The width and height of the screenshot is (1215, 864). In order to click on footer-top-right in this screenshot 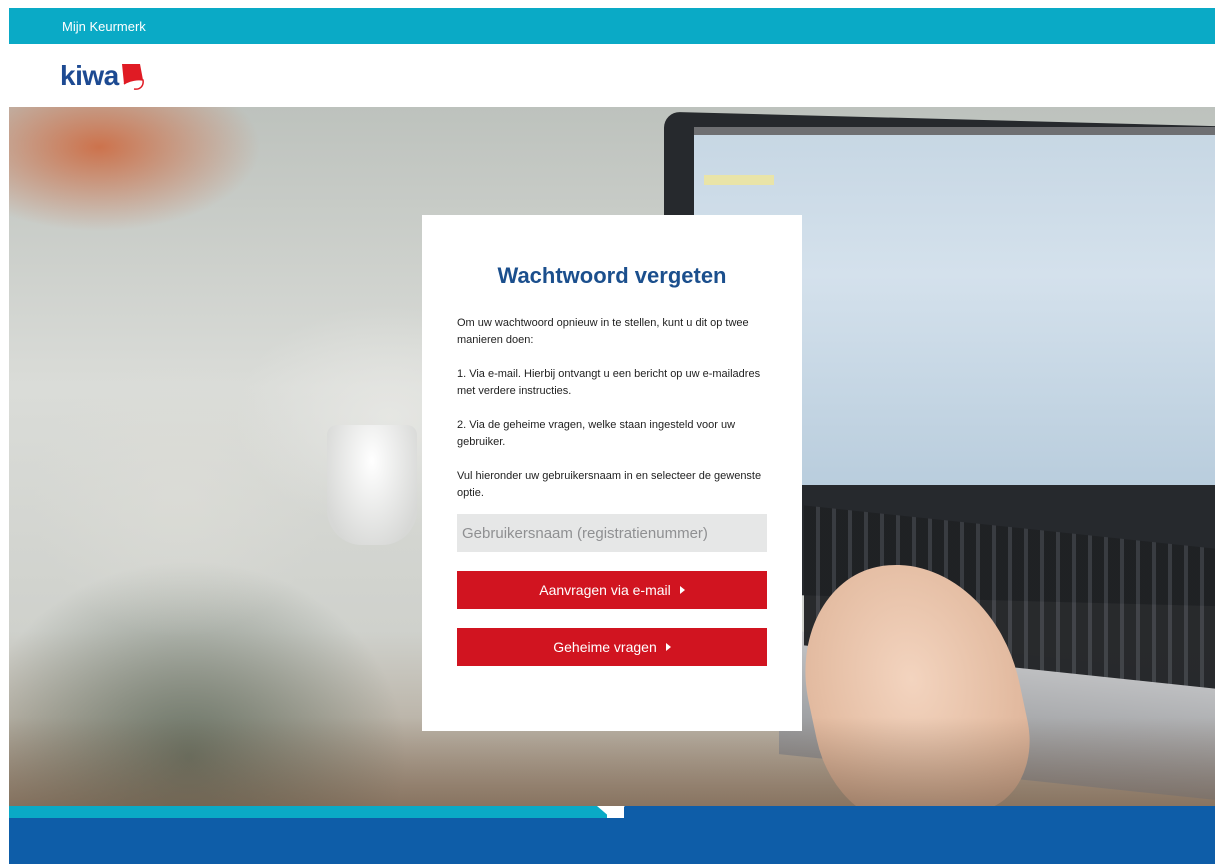, I will do `click(919, 812)`.